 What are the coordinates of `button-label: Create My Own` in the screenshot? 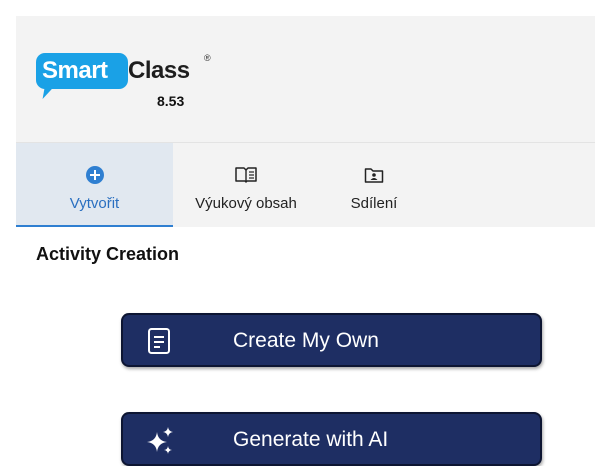 It's located at (306, 340).